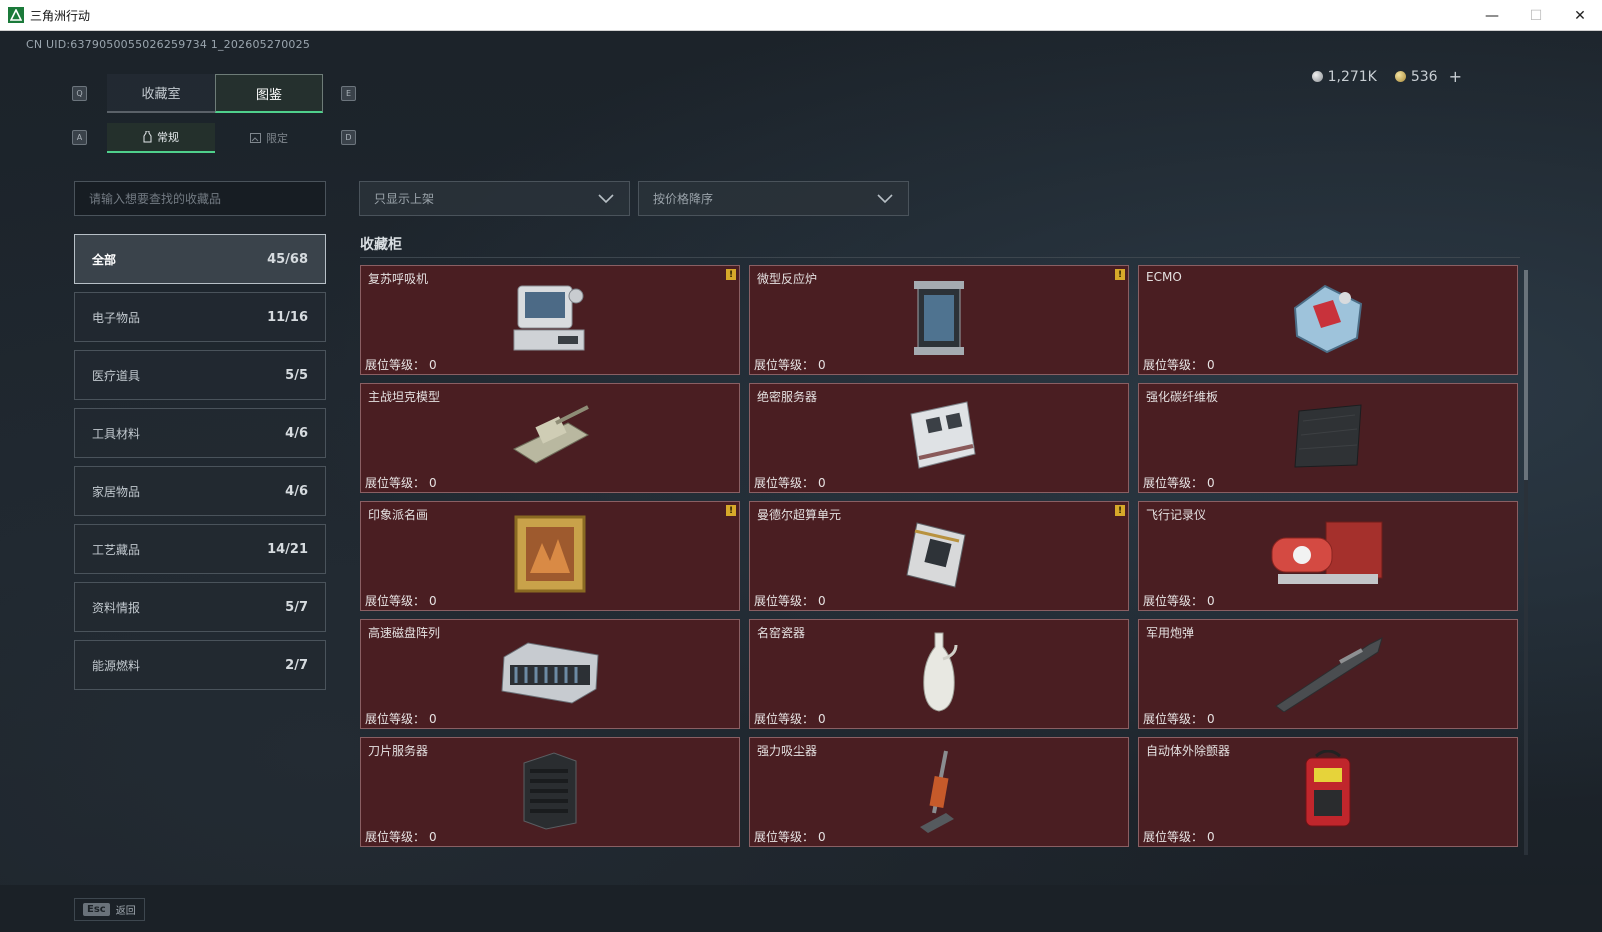 Image resolution: width=1602 pixels, height=932 pixels. I want to click on category-label: 家居物品, so click(116, 491).